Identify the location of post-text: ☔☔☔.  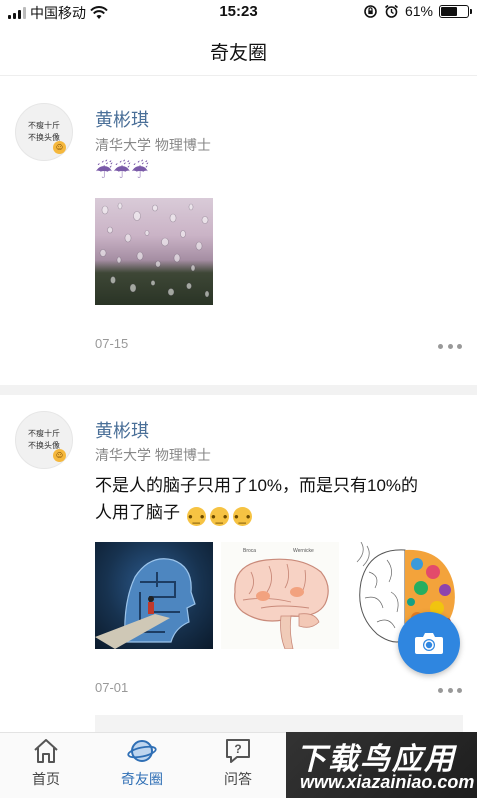
(122, 172).